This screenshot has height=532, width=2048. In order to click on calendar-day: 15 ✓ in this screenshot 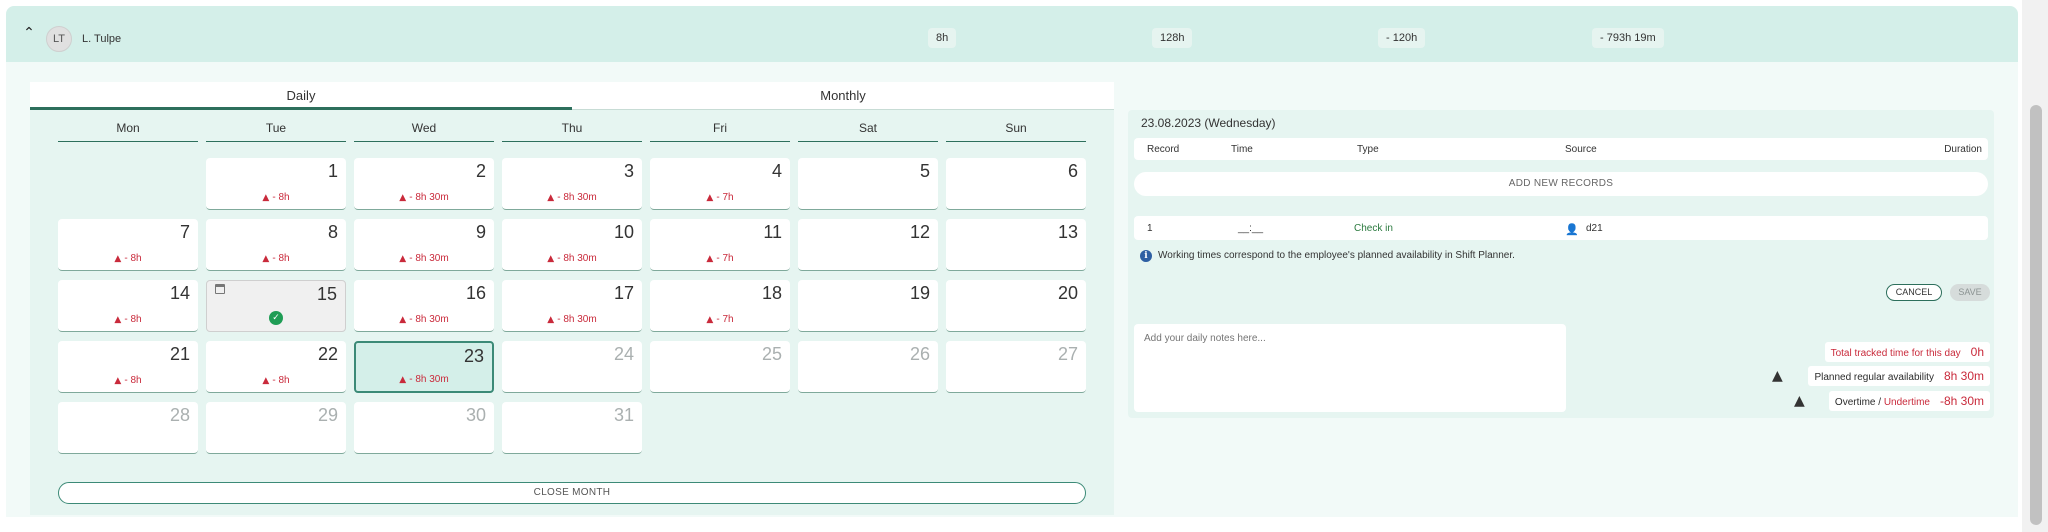, I will do `click(276, 306)`.